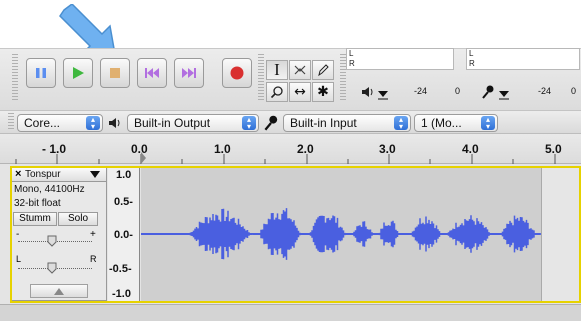  I want to click on audio-host-select: Core... ▴ ▾, so click(60, 123).